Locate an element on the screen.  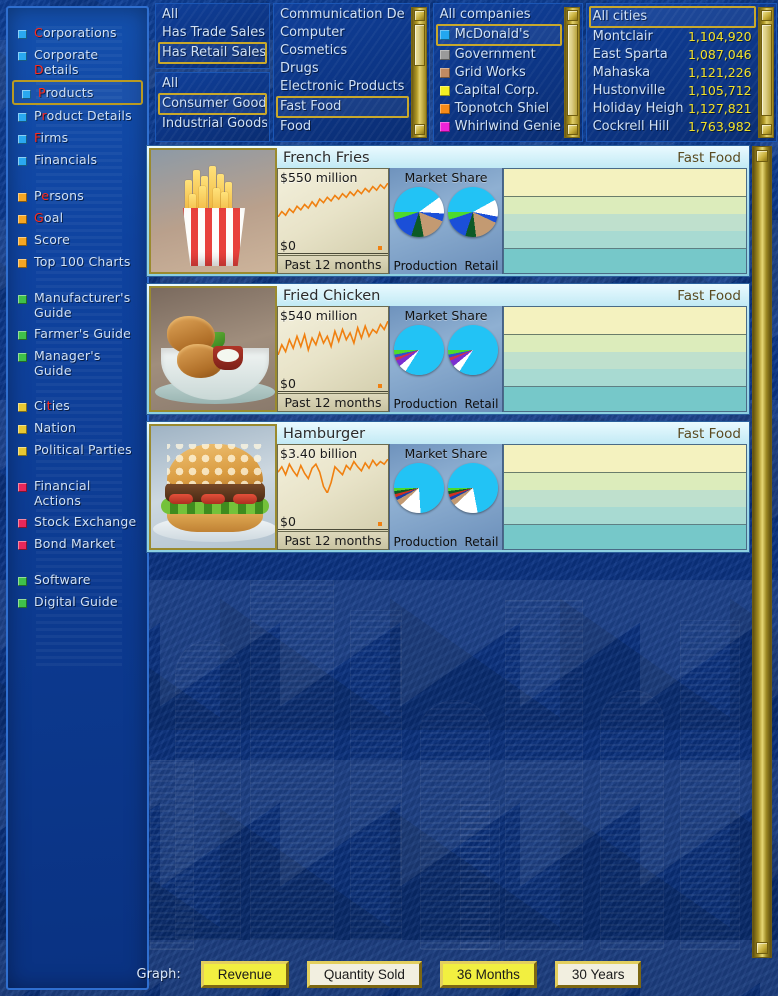
sales-option-has-trade-sales: Has Trade Sales is located at coordinates (212, 33).